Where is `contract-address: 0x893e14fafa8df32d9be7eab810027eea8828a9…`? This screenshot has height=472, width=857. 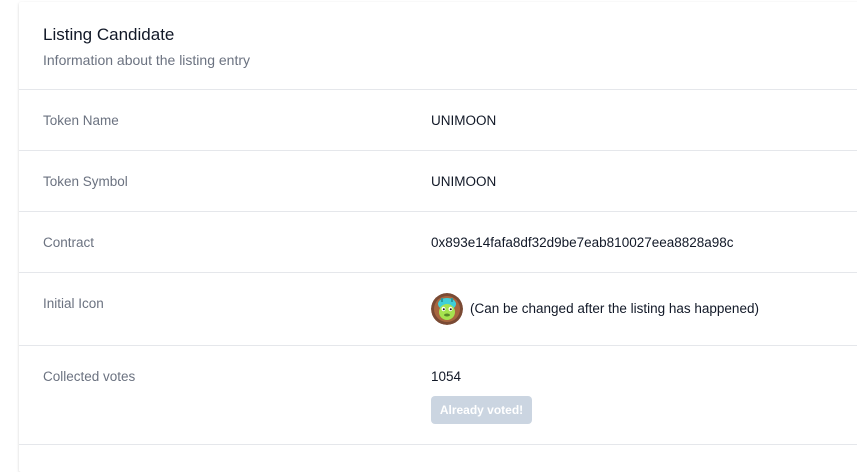
contract-address: 0x893e14fafa8df32d9be7eab810027eea8828a9… is located at coordinates (582, 242).